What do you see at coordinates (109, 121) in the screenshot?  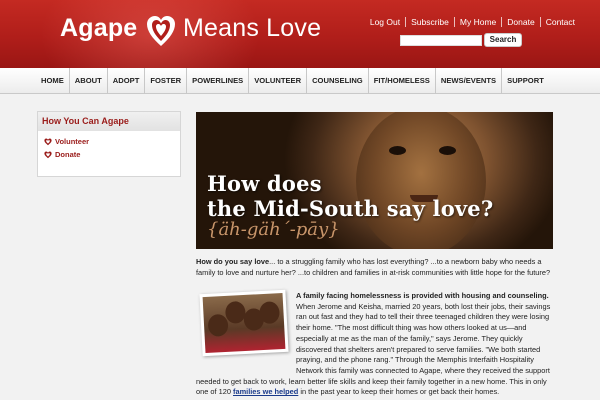 I see `sidebar-title: How You Can Agape` at bounding box center [109, 121].